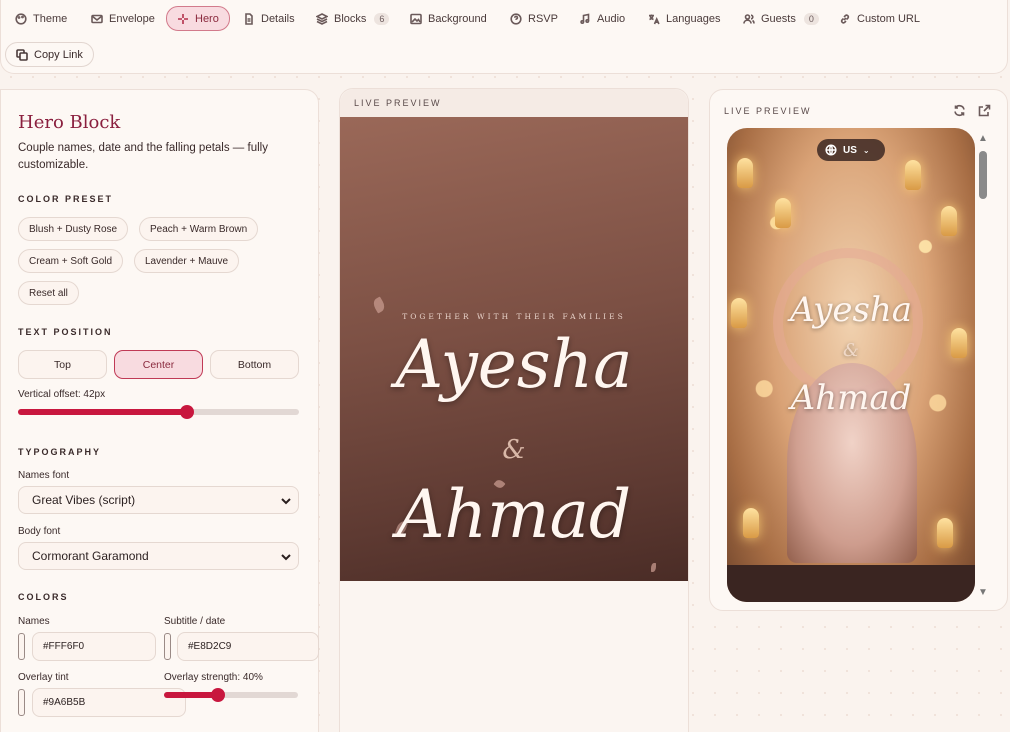  What do you see at coordinates (249, 19) in the screenshot?
I see `document-icon` at bounding box center [249, 19].